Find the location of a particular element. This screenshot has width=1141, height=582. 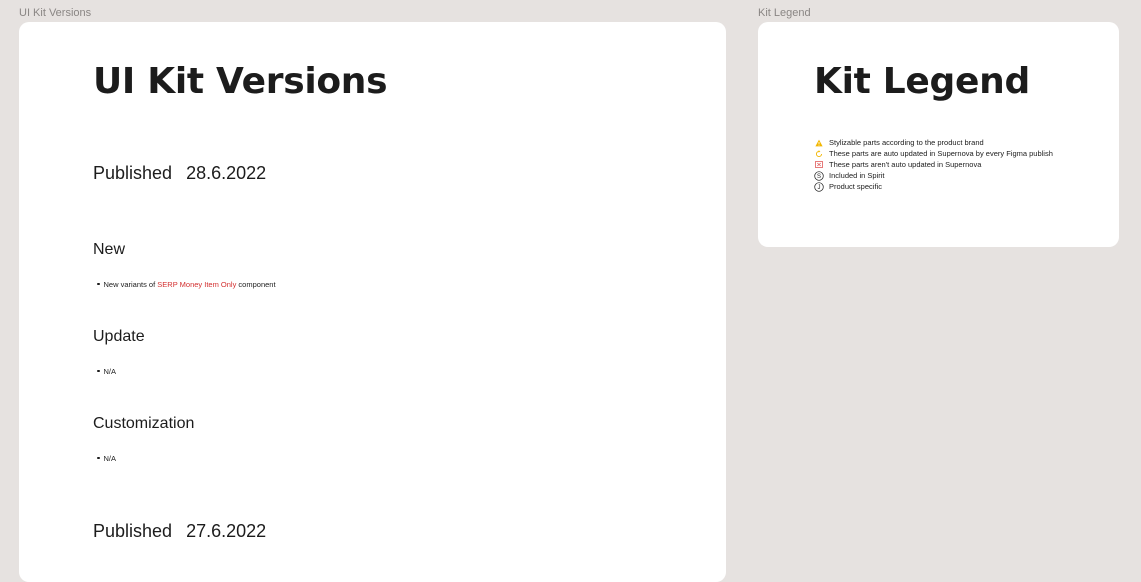

circle-j-letter: J is located at coordinates (819, 188).